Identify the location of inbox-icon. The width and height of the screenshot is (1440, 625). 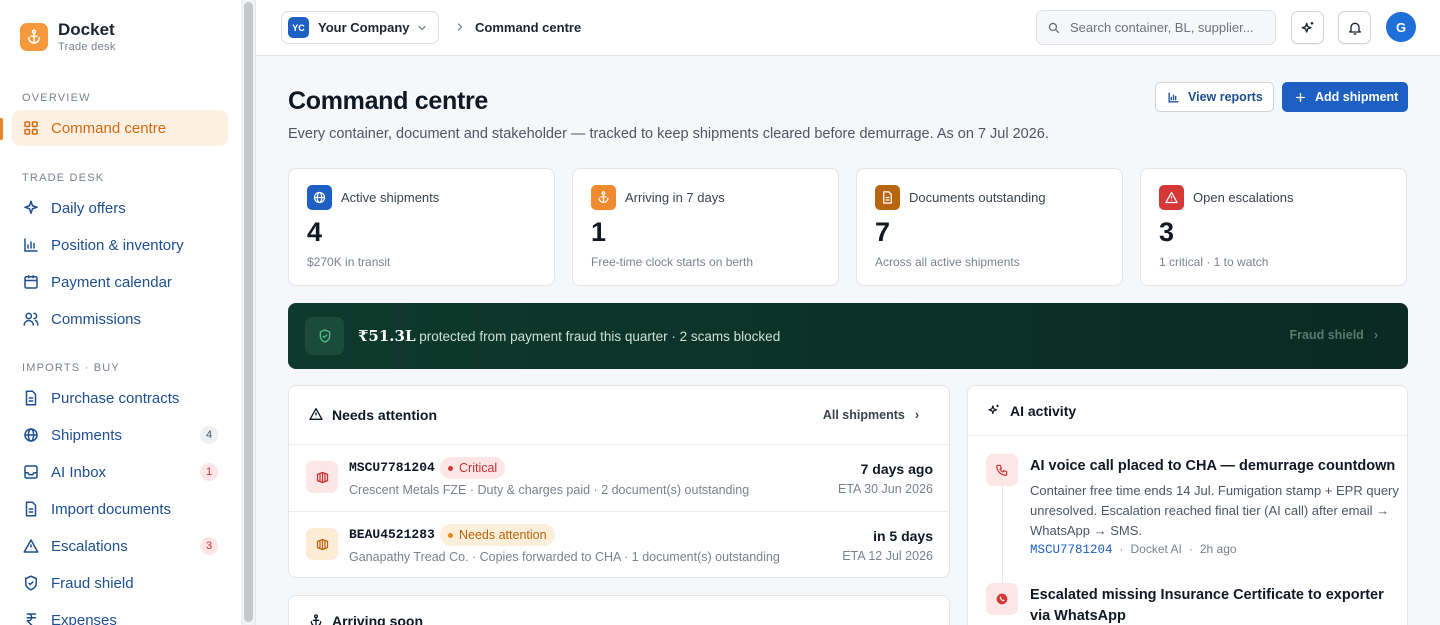
(31, 472).